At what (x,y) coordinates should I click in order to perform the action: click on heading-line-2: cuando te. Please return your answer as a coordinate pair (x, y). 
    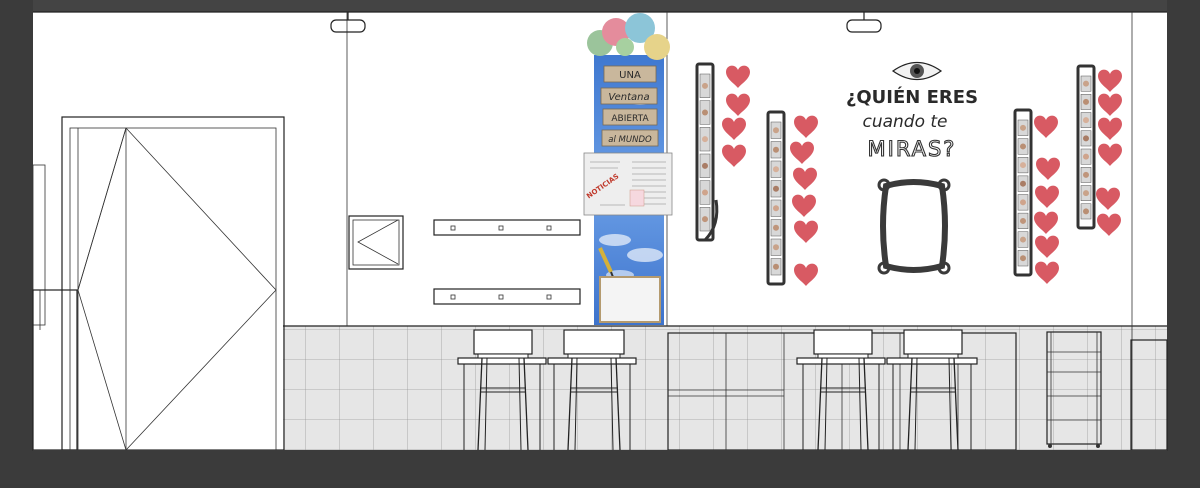
    Looking at the image, I should click on (904, 122).